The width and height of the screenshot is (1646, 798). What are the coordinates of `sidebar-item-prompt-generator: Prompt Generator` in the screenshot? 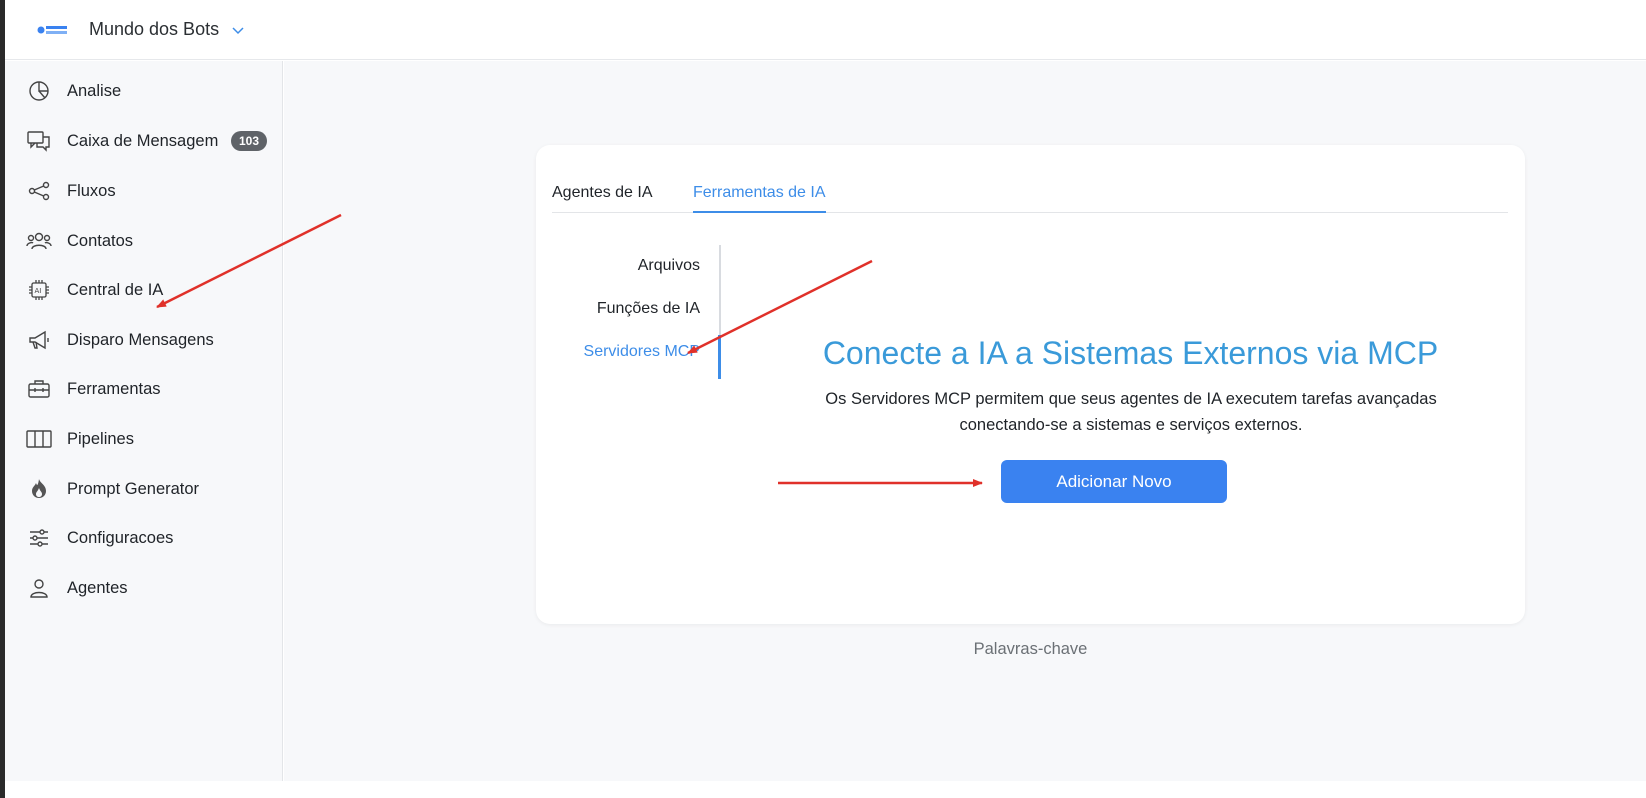 It's located at (143, 489).